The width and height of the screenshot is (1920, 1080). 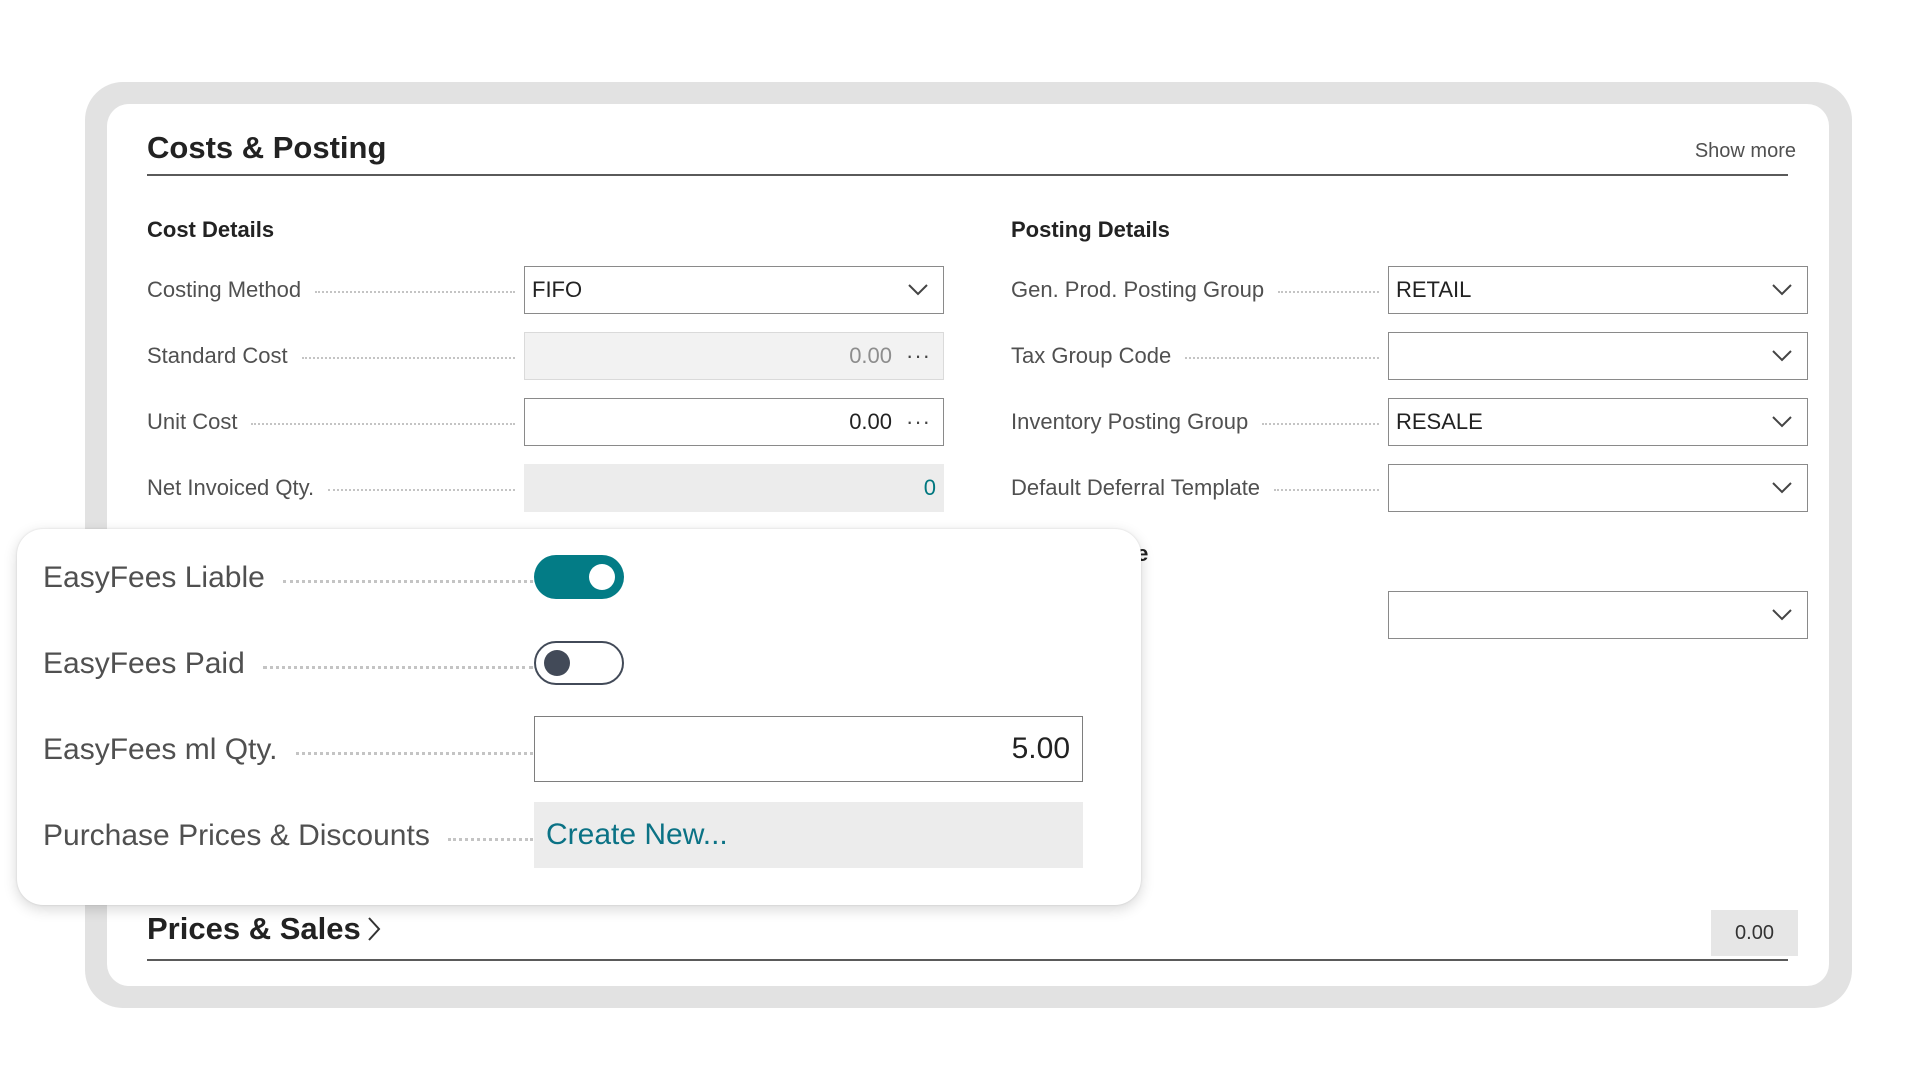 I want to click on show-more-link: Show more, so click(x=1745, y=151).